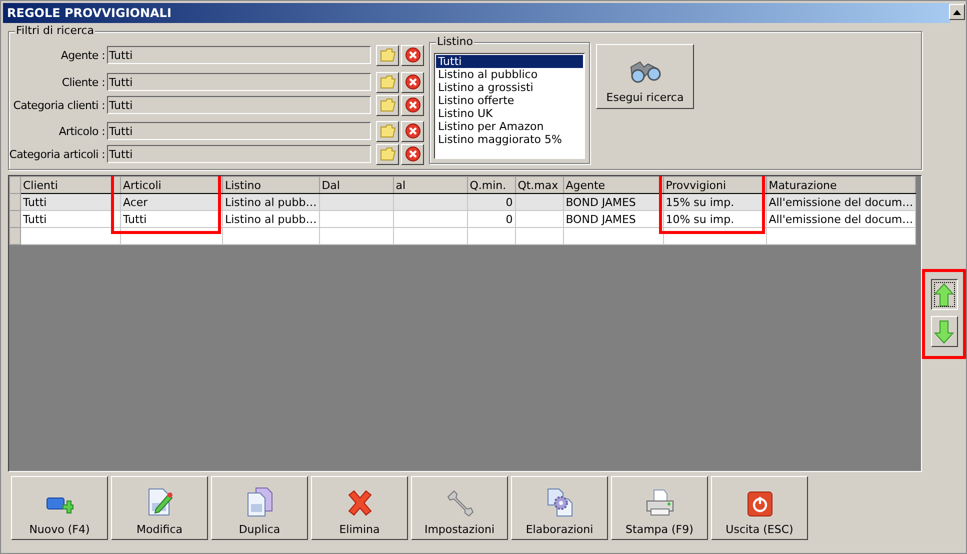  I want to click on cross-icon, so click(360, 503).